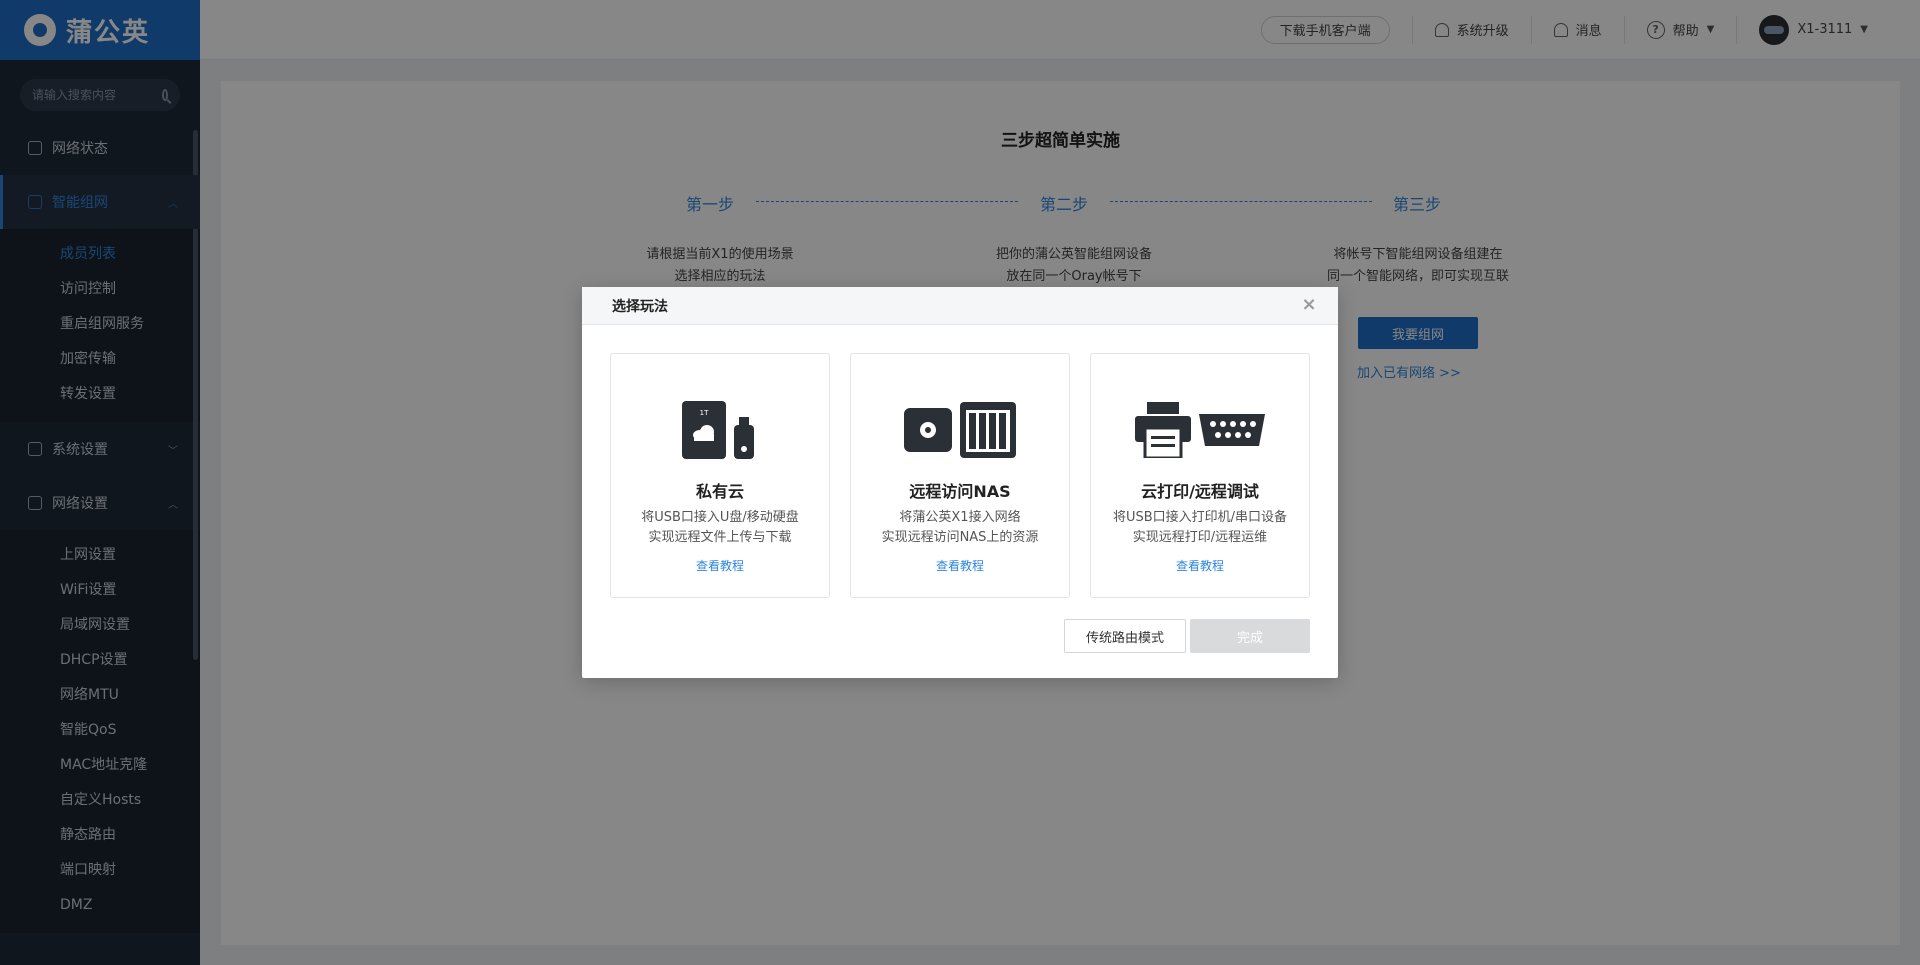 This screenshot has height=965, width=1920. Describe the element at coordinates (719, 491) in the screenshot. I see `card-title: 私有云` at that location.